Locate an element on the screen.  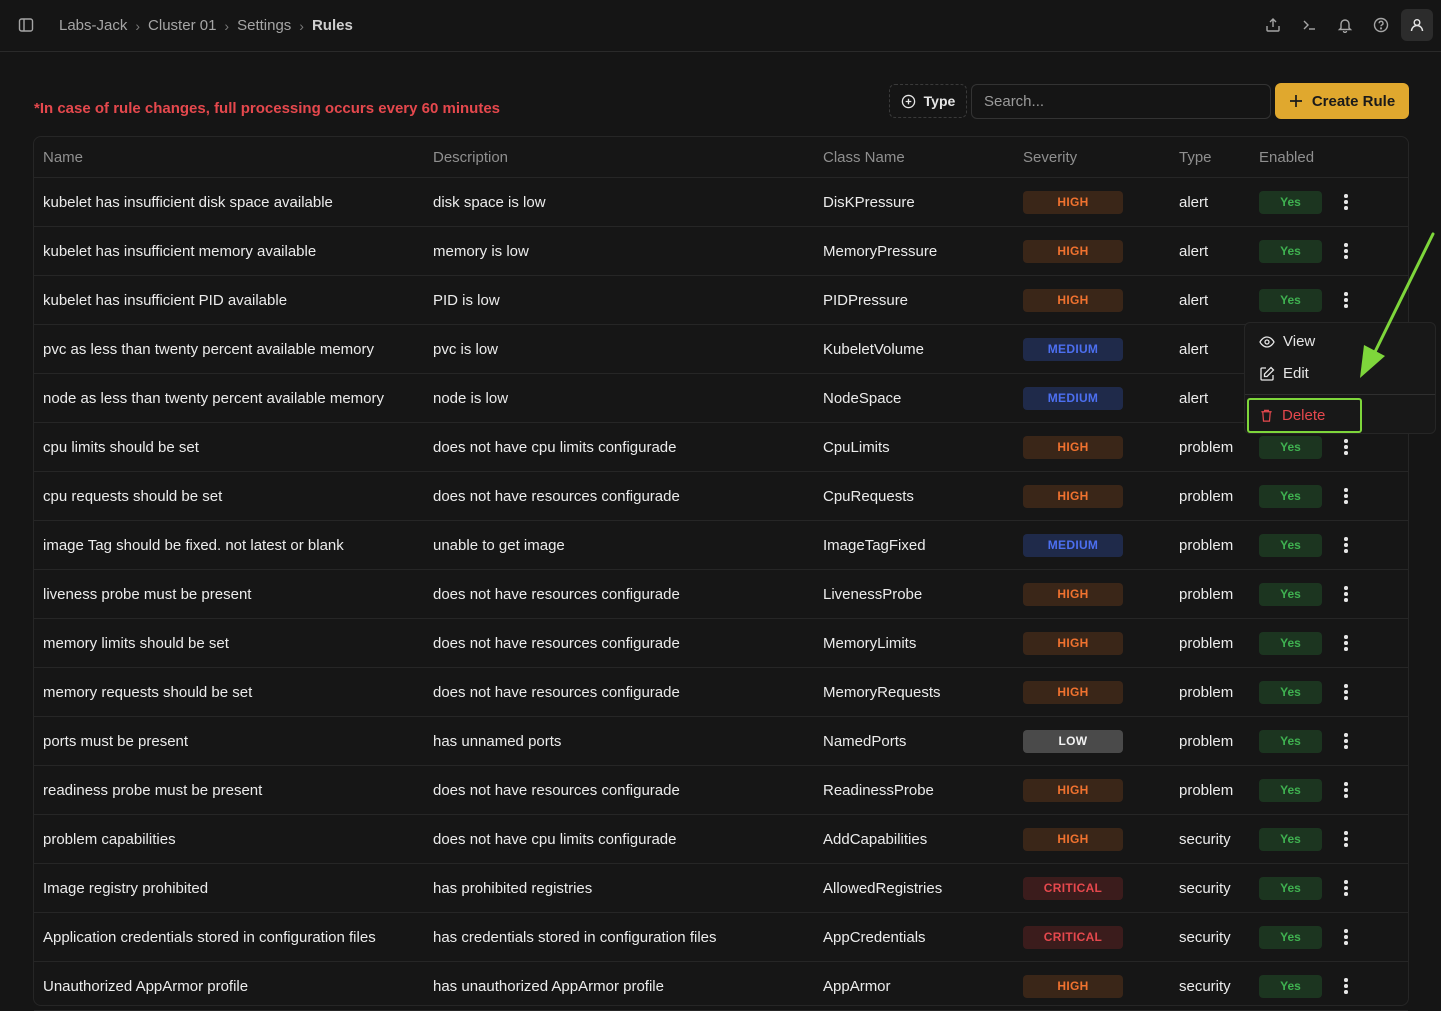
plus-icon is located at coordinates (1295, 101).